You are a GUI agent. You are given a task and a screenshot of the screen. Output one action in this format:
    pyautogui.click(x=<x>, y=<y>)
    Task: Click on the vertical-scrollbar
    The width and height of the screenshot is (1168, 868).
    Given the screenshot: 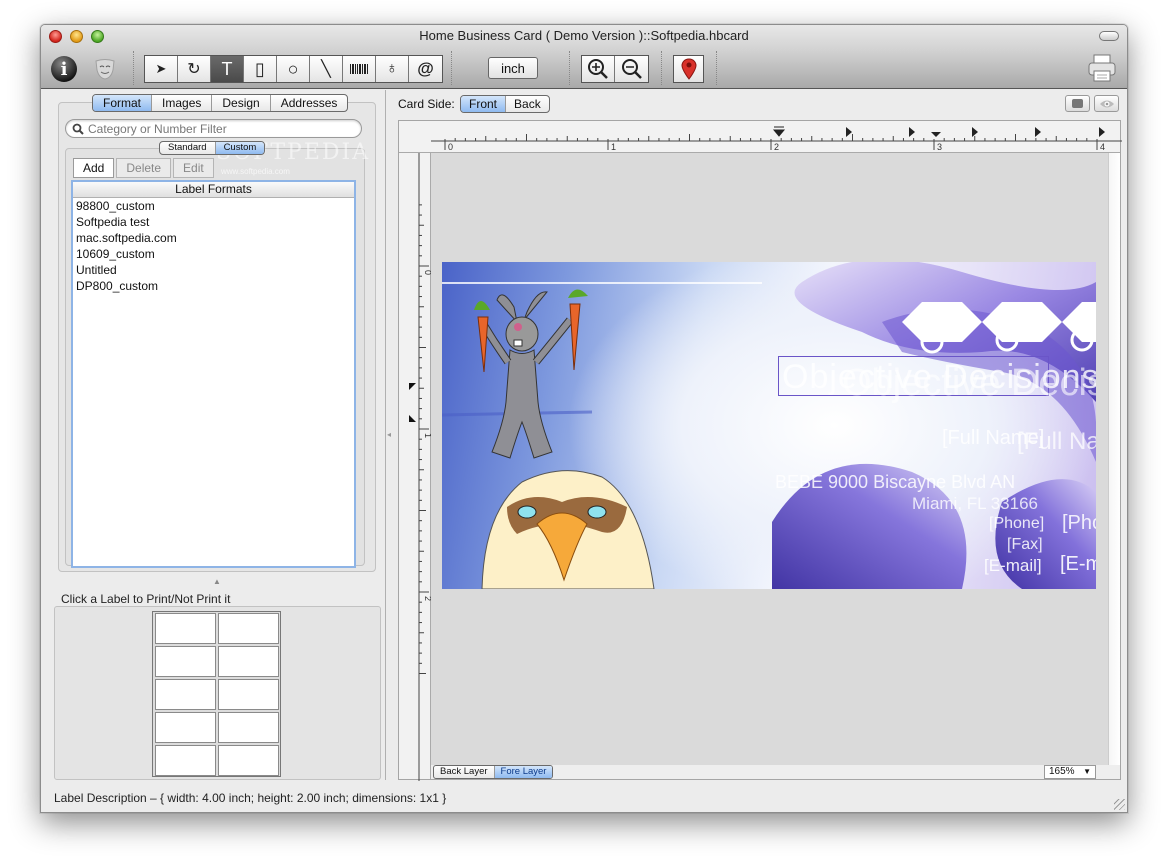 What is the action you would take?
    pyautogui.click(x=1114, y=459)
    